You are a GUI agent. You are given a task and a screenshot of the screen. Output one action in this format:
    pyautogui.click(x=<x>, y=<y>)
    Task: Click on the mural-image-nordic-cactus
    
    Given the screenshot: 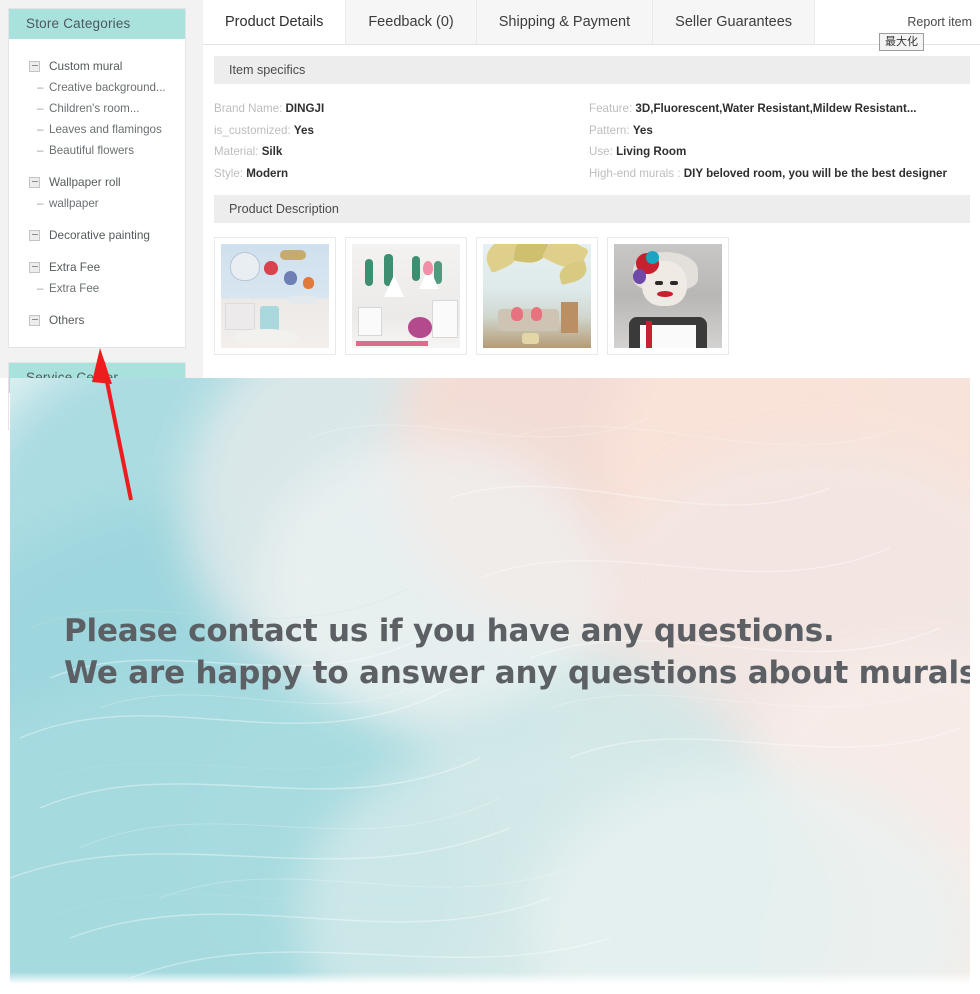 What is the action you would take?
    pyautogui.click(x=406, y=296)
    